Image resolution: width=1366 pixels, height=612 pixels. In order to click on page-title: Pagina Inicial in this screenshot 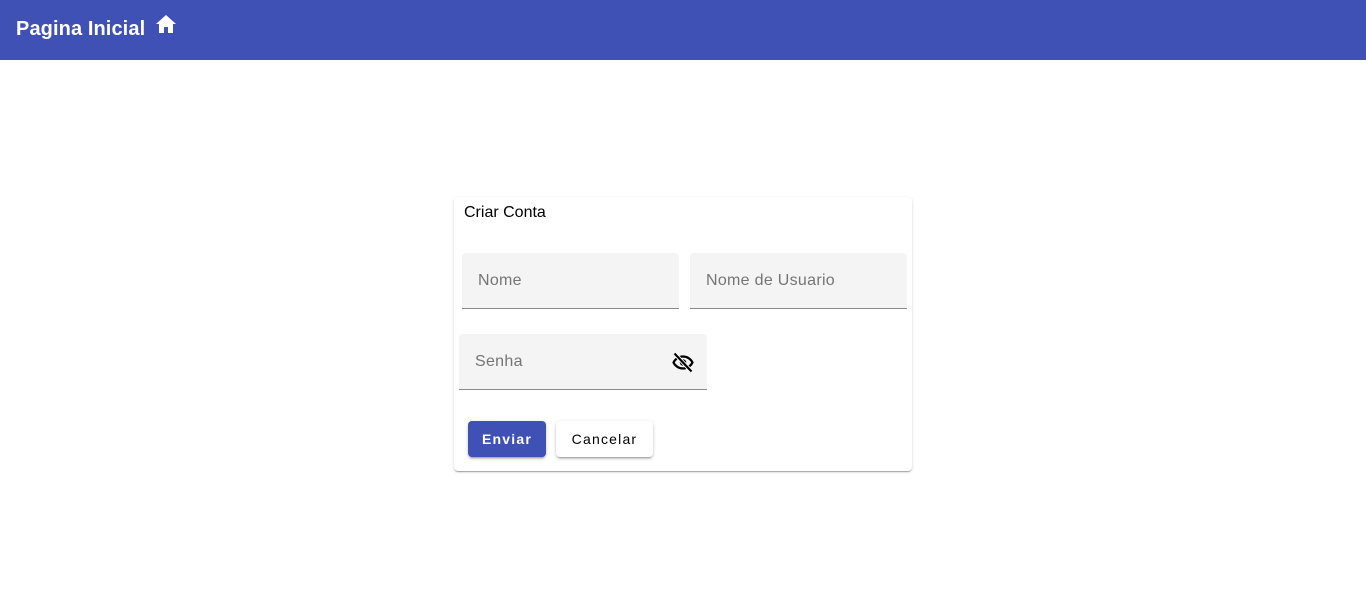, I will do `click(80, 29)`.